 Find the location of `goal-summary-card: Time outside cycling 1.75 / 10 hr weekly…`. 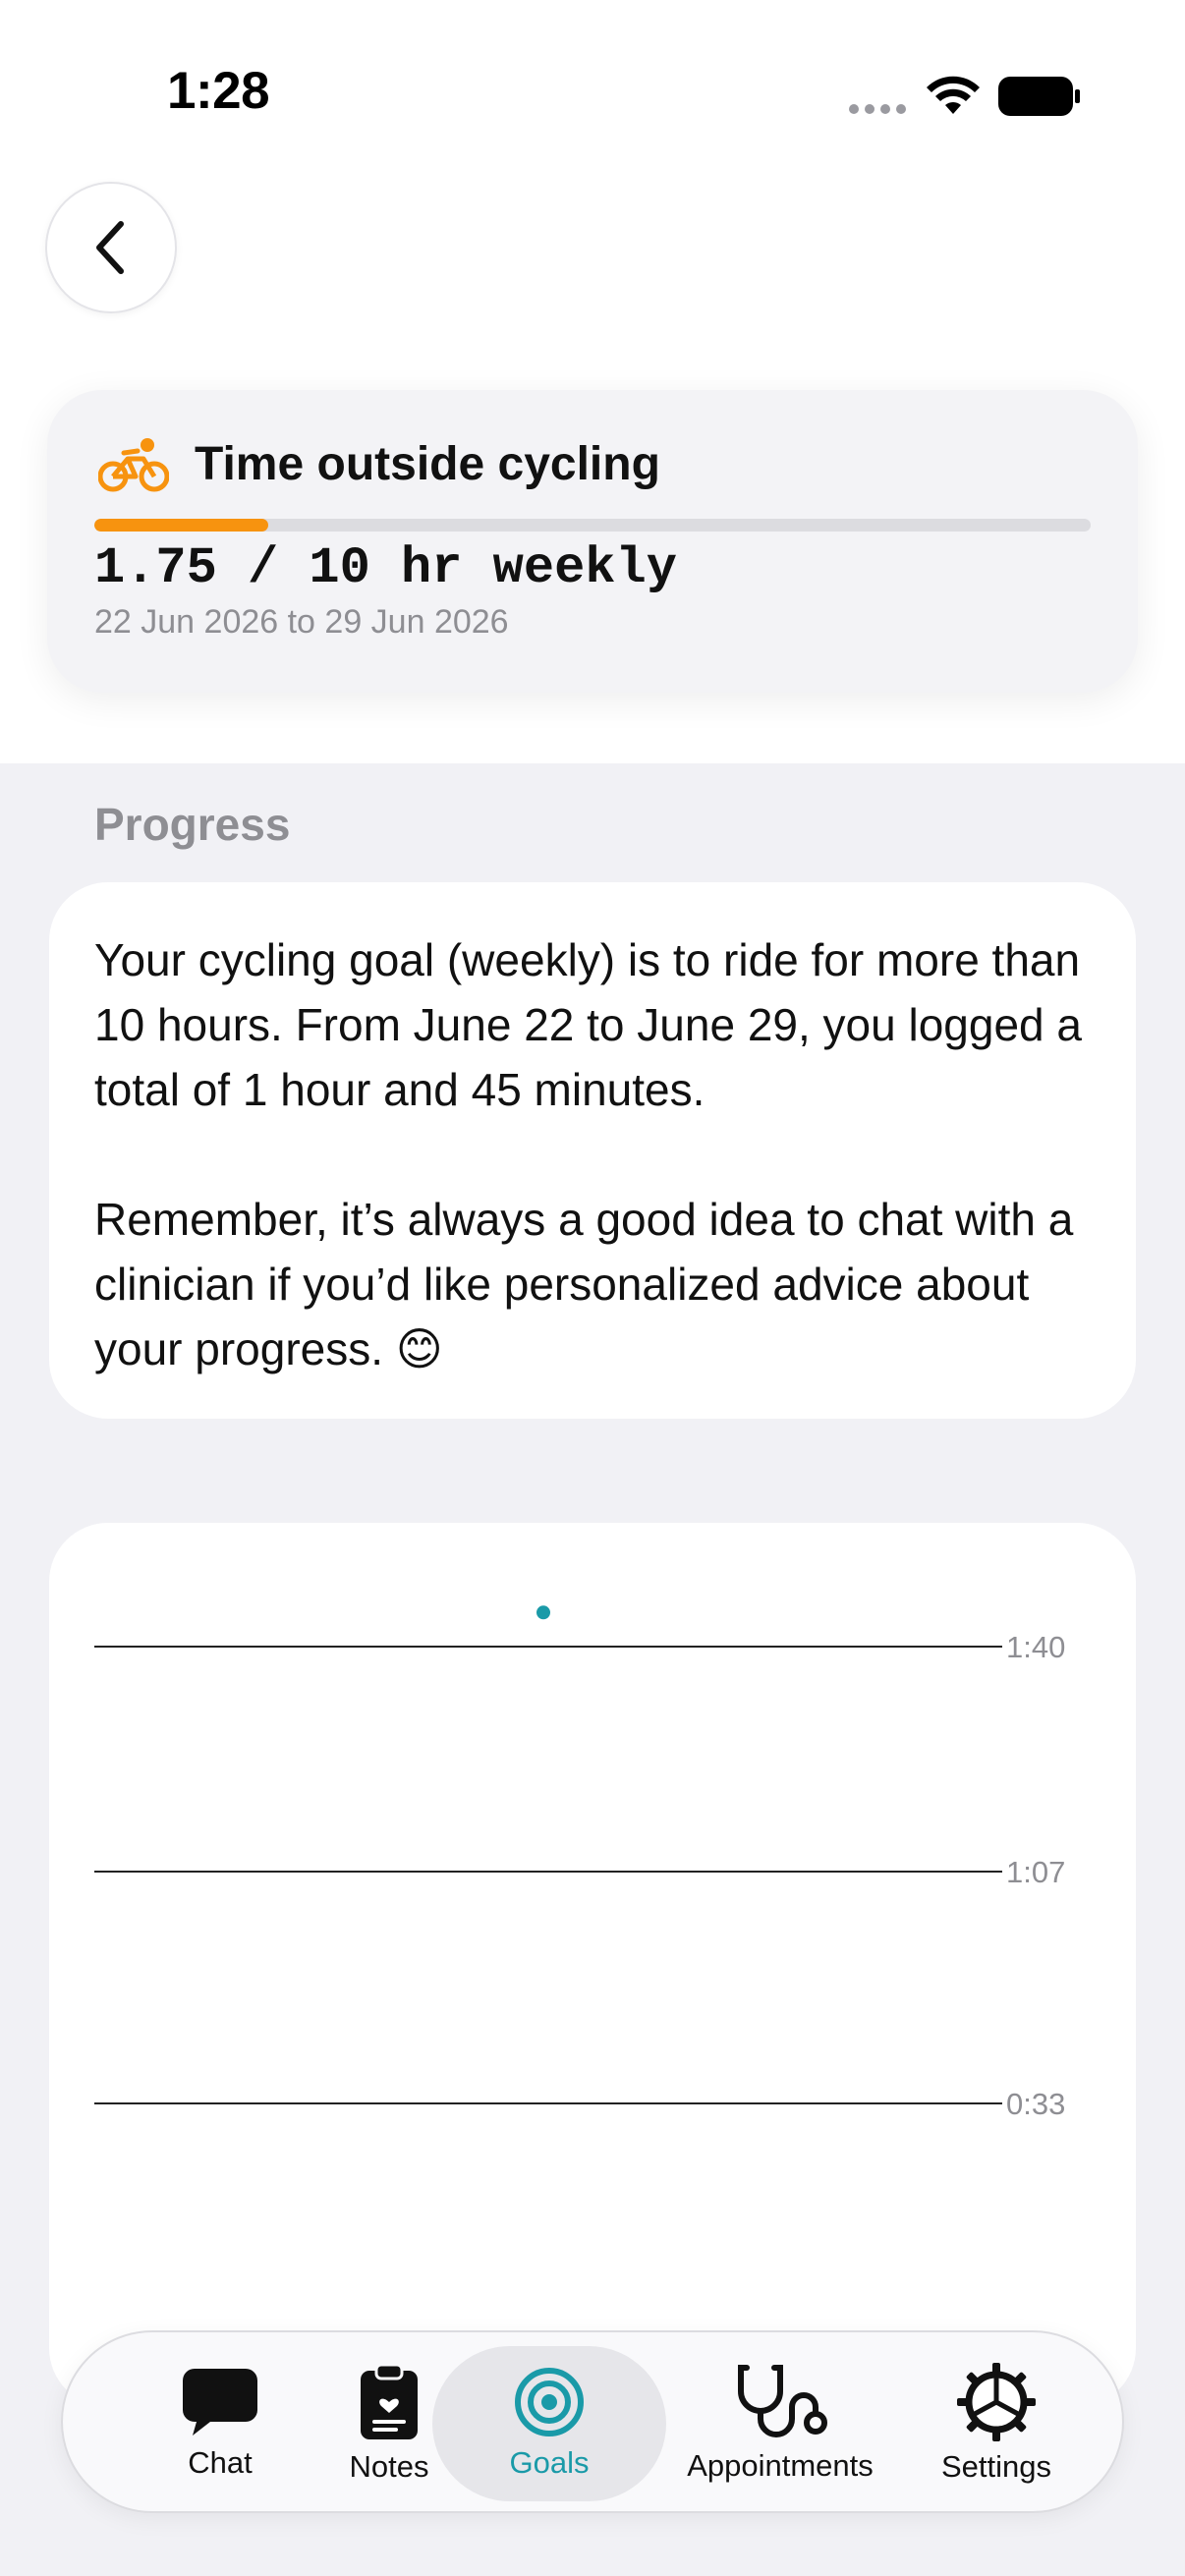

goal-summary-card: Time outside cycling 1.75 / 10 hr weekly… is located at coordinates (592, 541).